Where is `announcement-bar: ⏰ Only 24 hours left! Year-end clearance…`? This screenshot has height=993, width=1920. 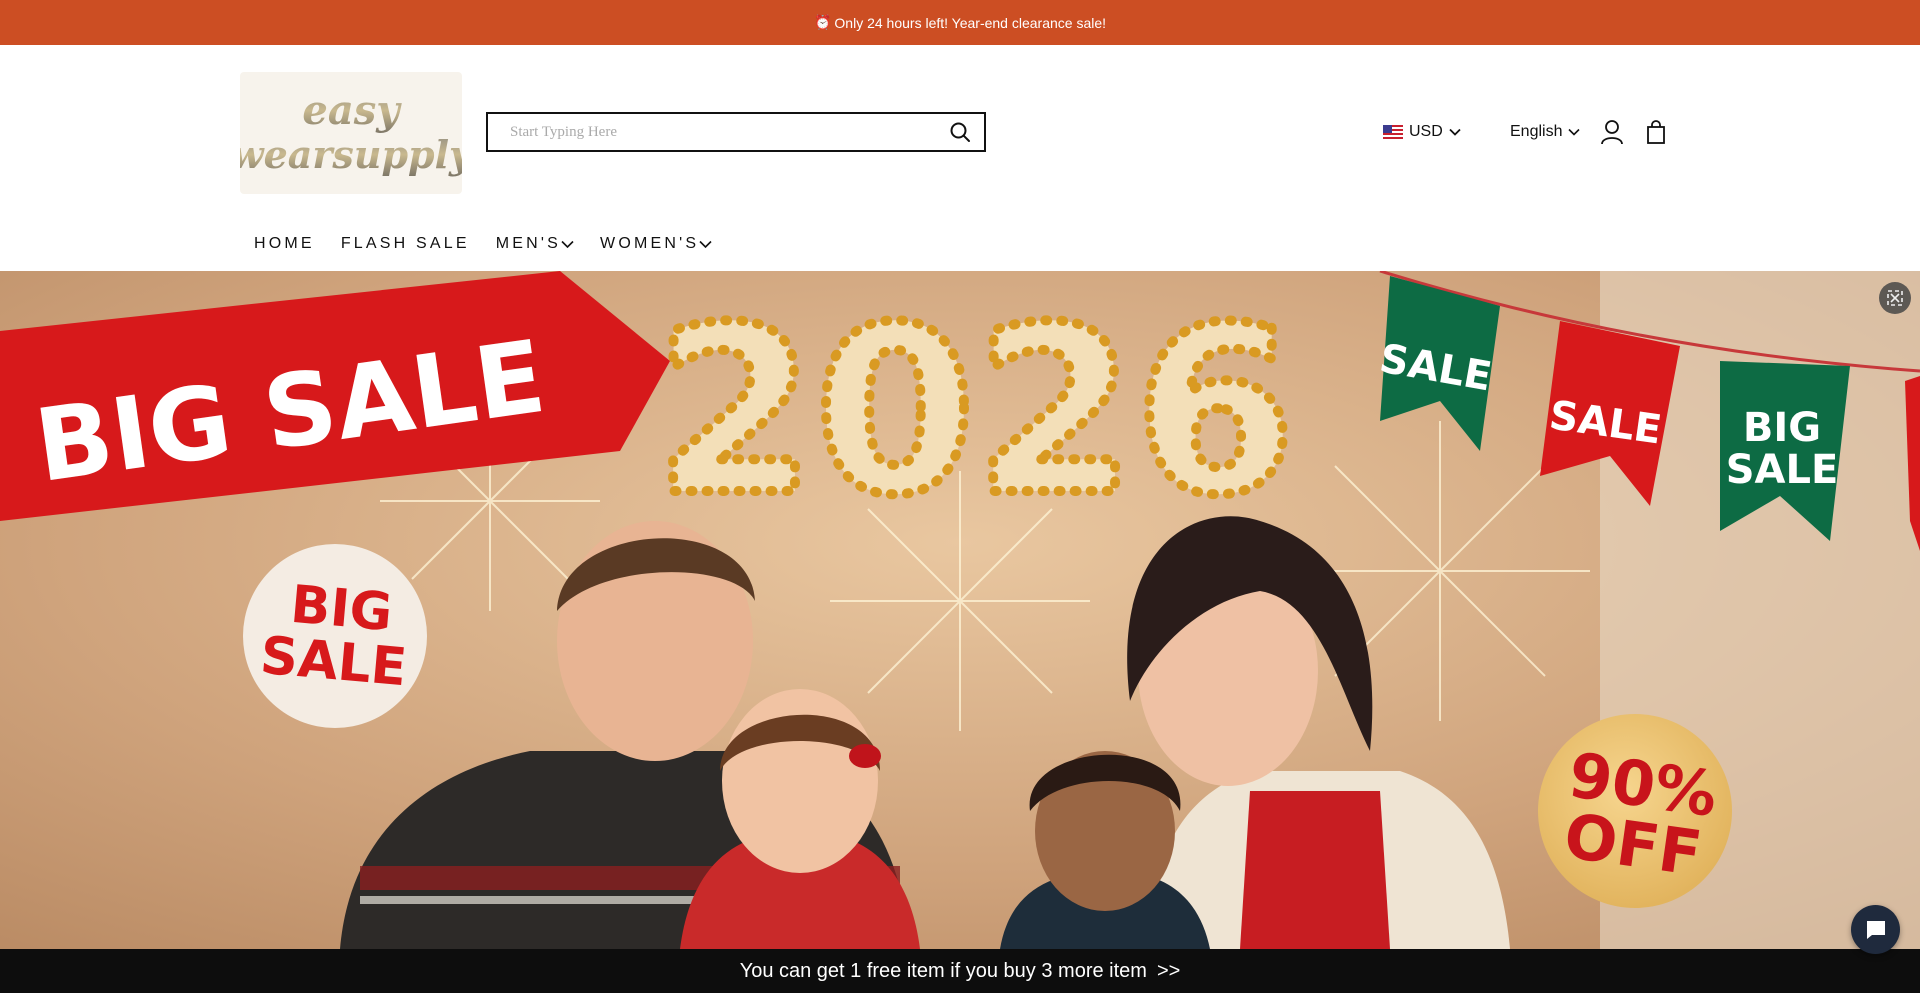 announcement-bar: ⏰ Only 24 hours left! Year-end clearance… is located at coordinates (960, 22).